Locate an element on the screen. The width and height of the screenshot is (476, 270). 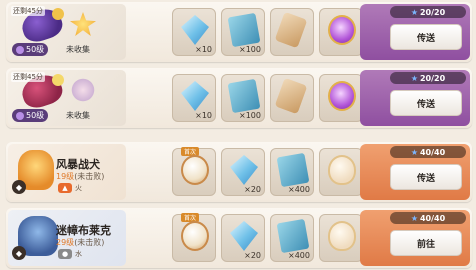
pet-icon is located at coordinates (83, 90).